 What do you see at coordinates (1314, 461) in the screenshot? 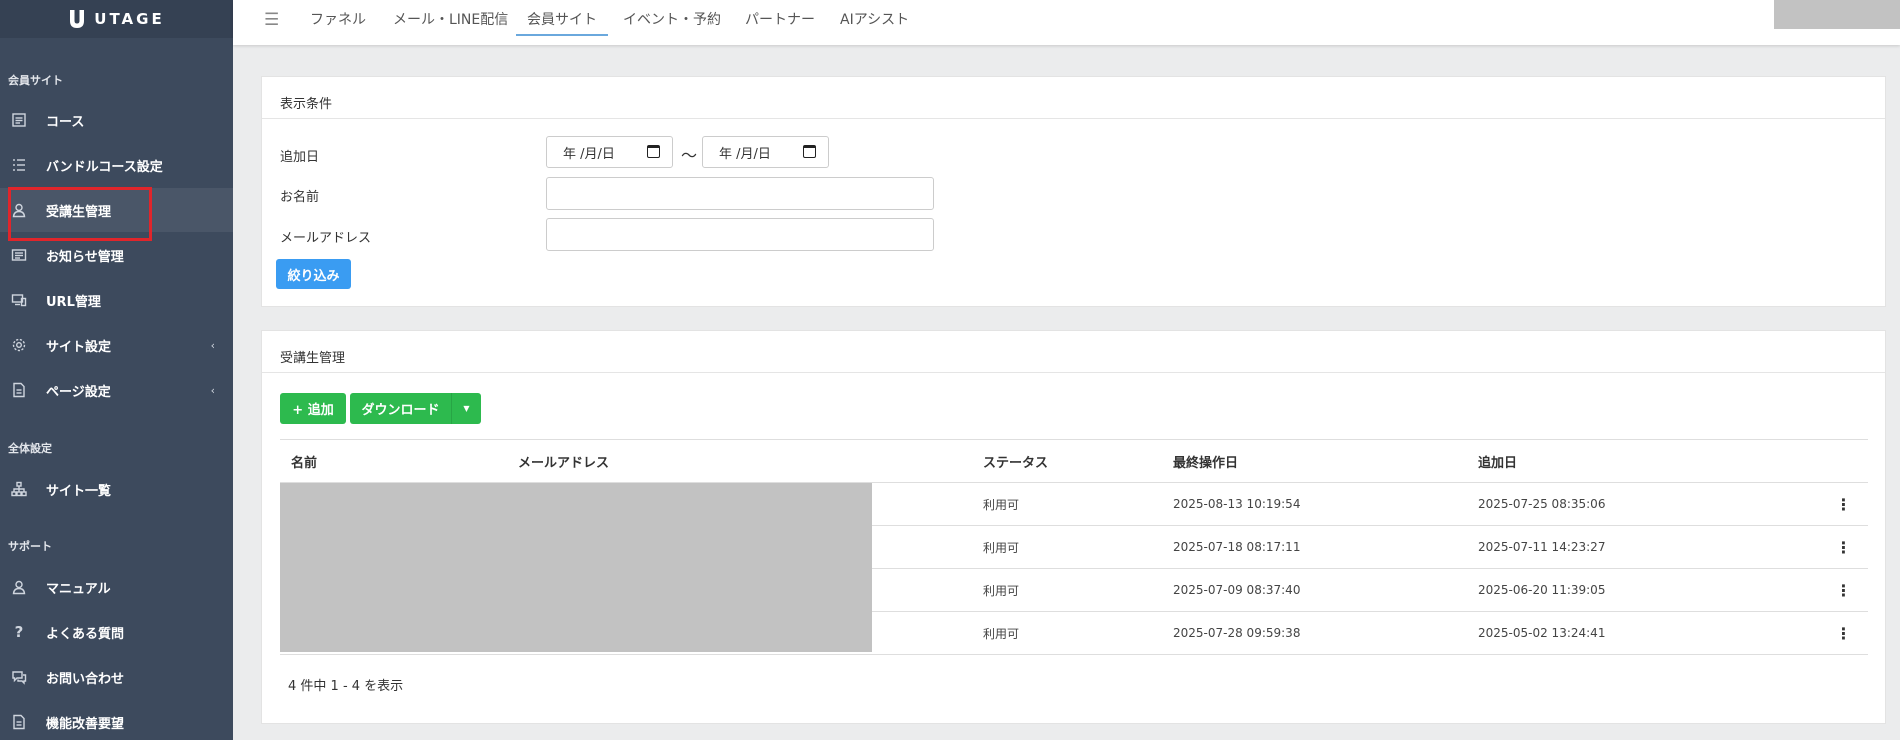
I see `column-header-last-action: 最終操作日` at bounding box center [1314, 461].